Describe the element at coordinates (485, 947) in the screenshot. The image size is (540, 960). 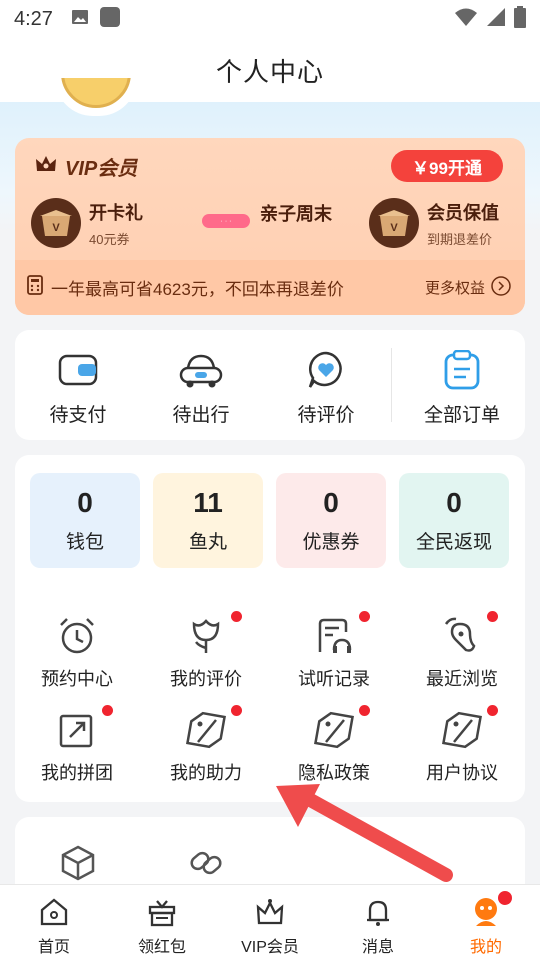
I see `tab-label: 我的` at that location.